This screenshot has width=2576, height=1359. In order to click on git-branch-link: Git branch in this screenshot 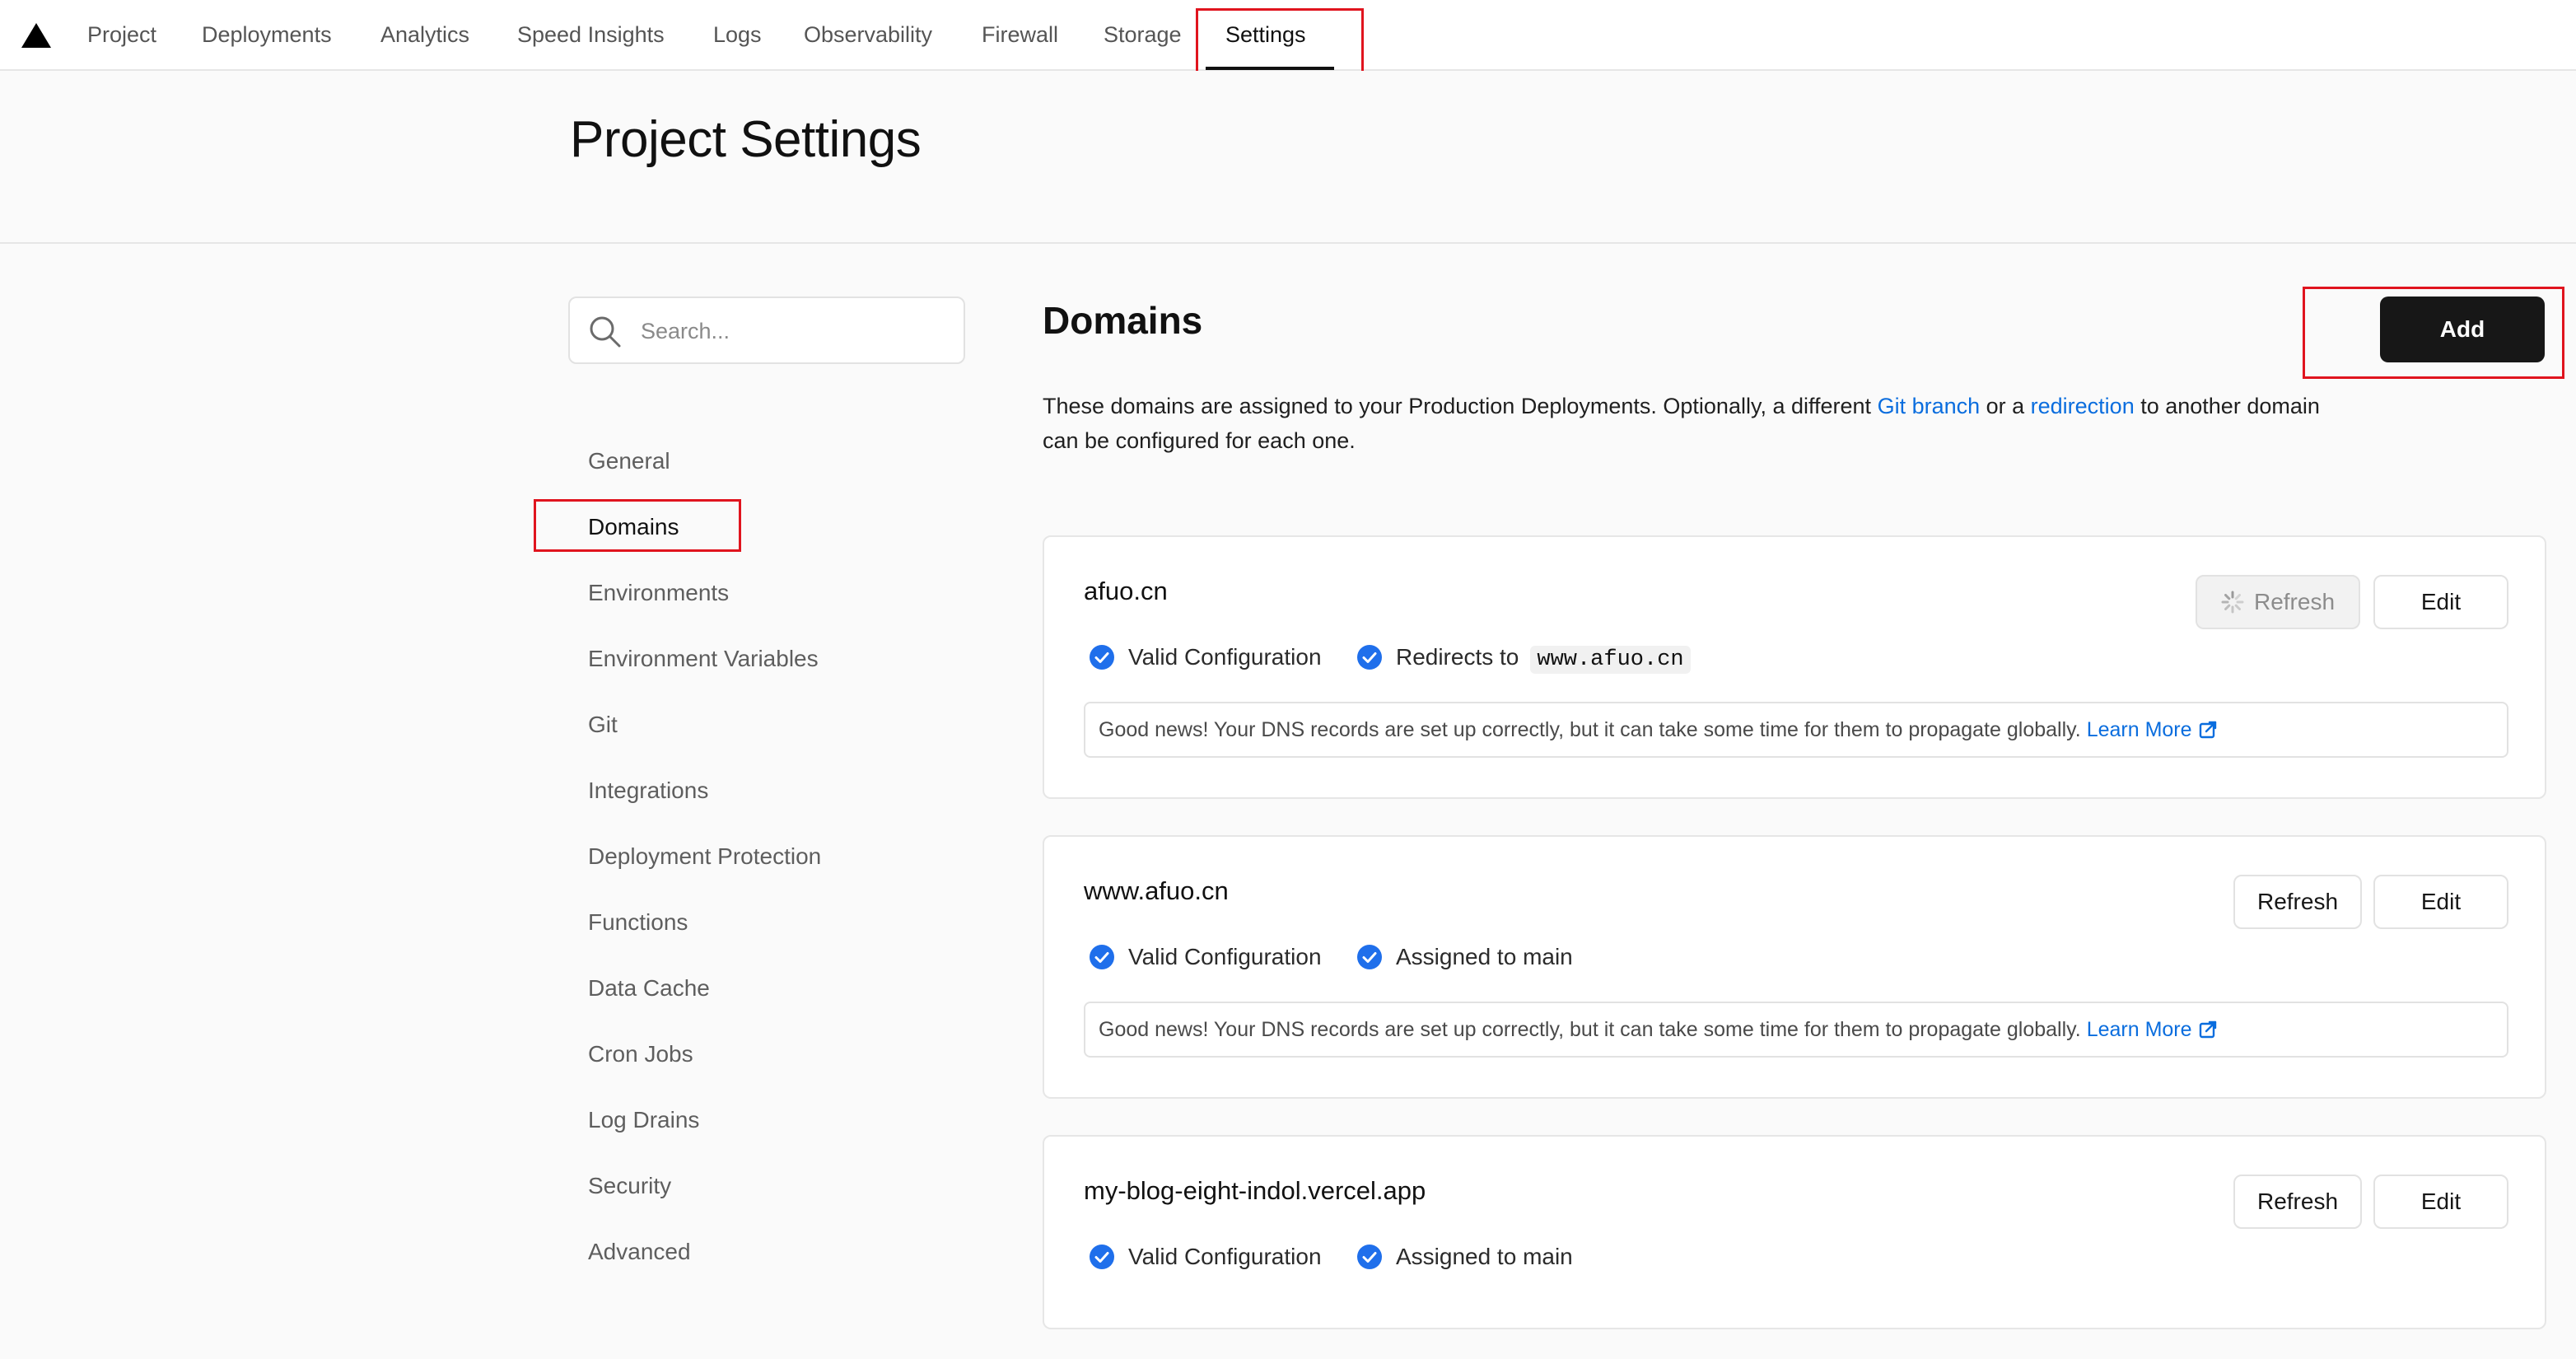, I will do `click(1929, 406)`.